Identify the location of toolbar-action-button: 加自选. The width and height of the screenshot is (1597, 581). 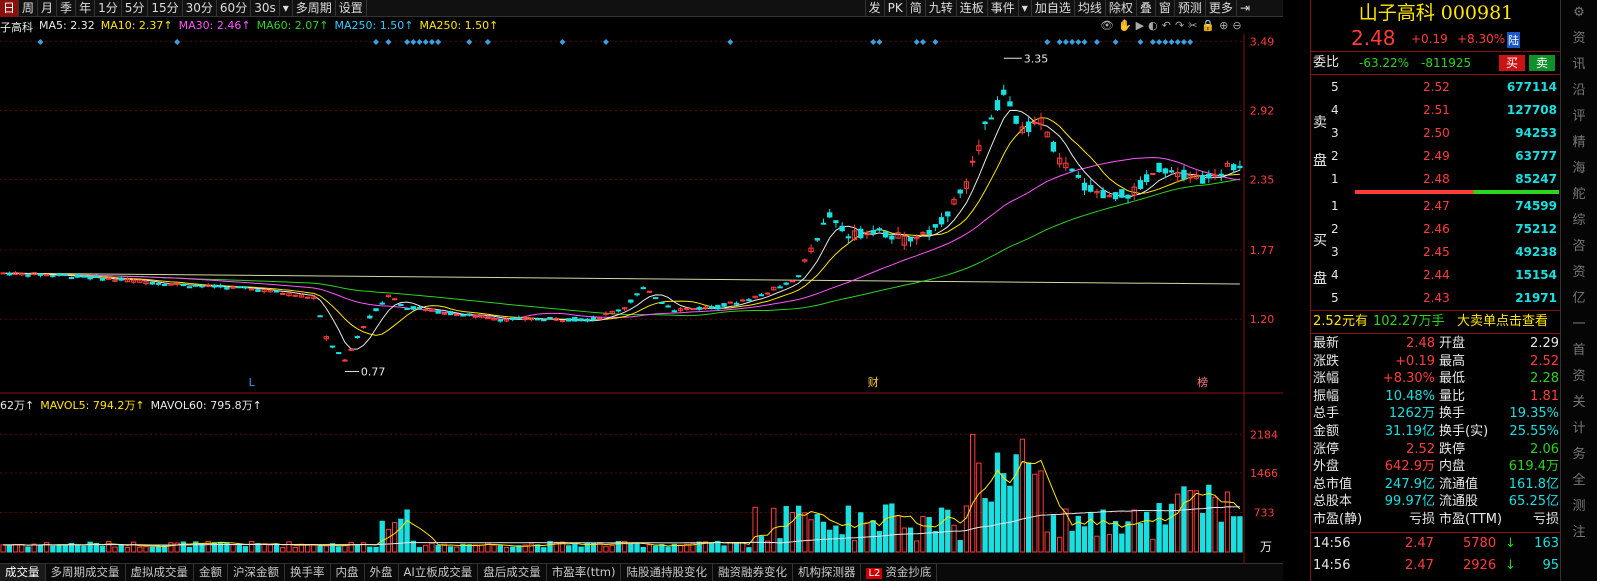
(1052, 8).